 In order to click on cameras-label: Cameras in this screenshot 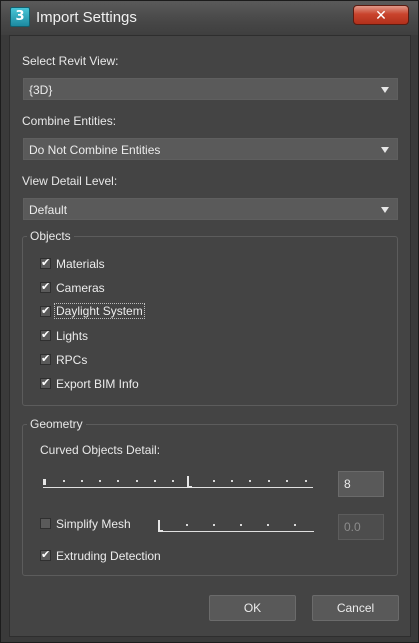, I will do `click(80, 288)`.